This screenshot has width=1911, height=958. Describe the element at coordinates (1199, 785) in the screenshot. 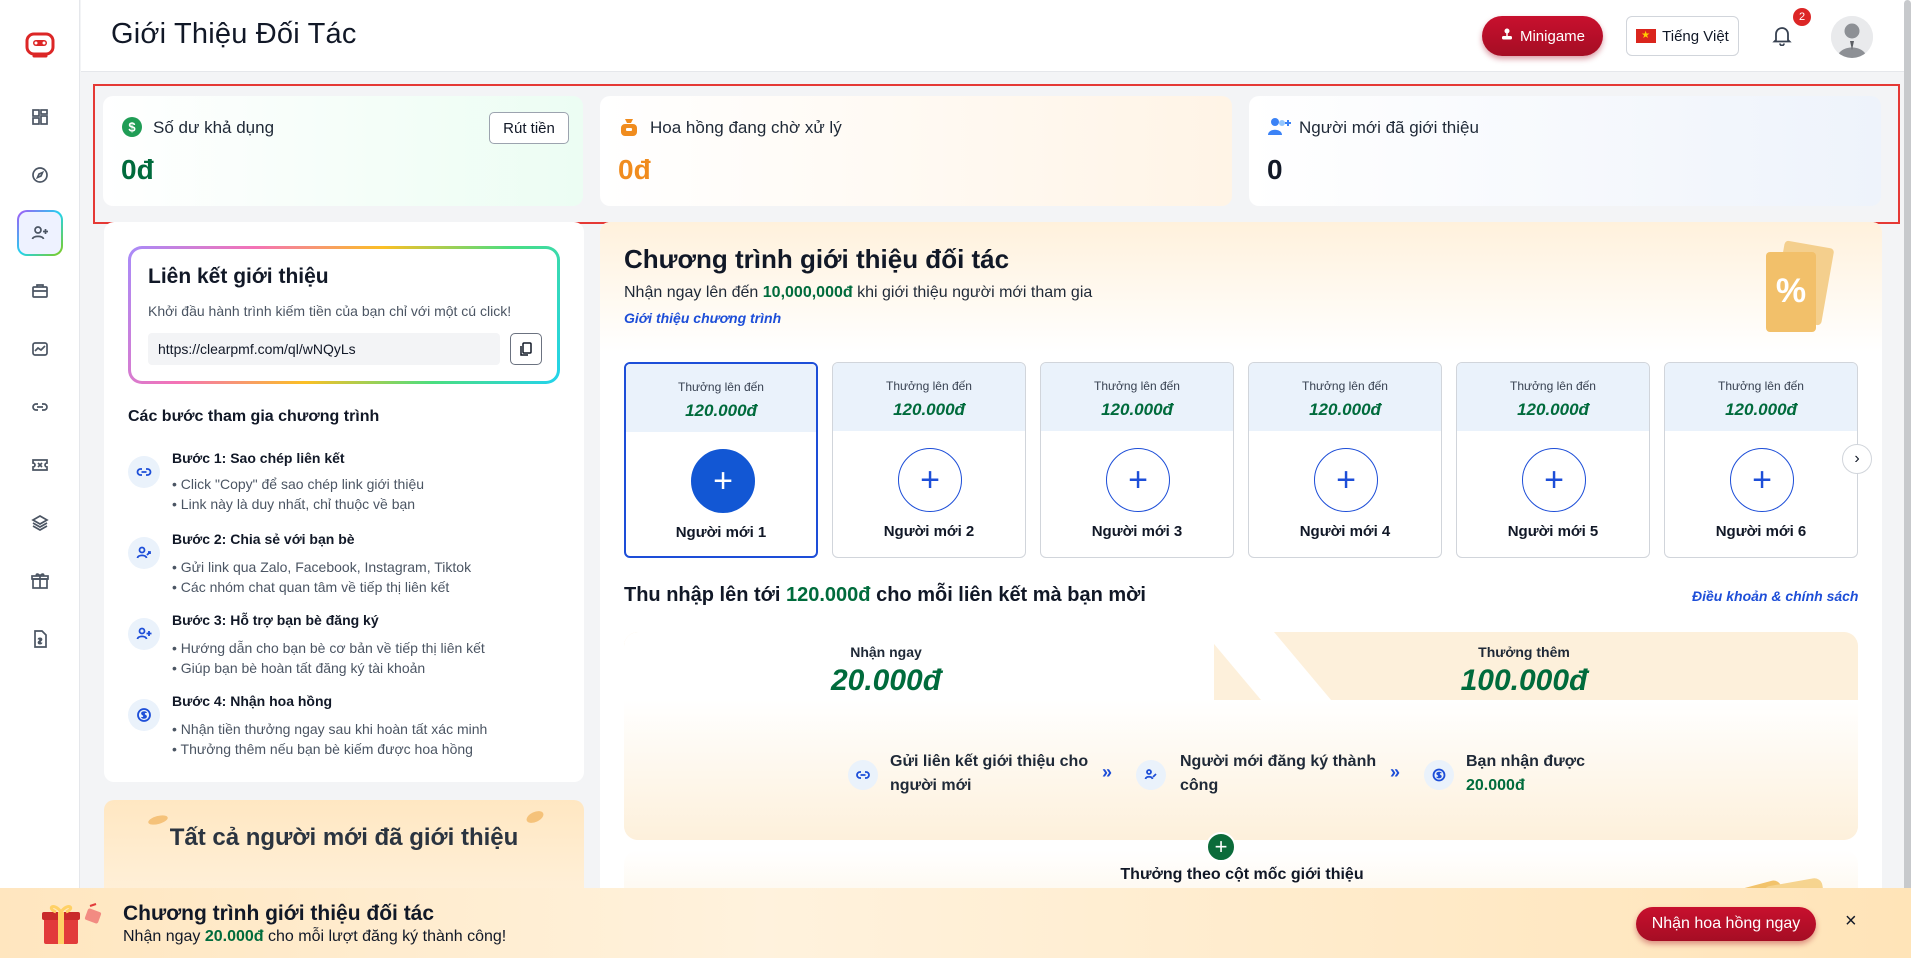

I see `flow-step-line: công` at that location.